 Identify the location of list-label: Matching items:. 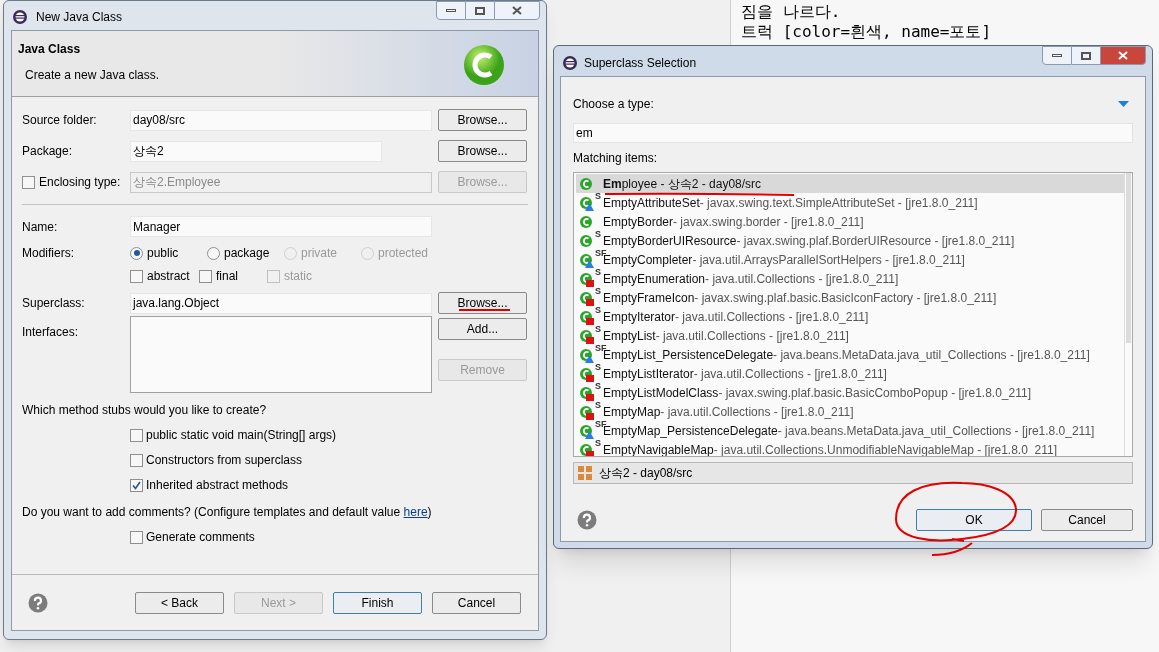
(616, 158).